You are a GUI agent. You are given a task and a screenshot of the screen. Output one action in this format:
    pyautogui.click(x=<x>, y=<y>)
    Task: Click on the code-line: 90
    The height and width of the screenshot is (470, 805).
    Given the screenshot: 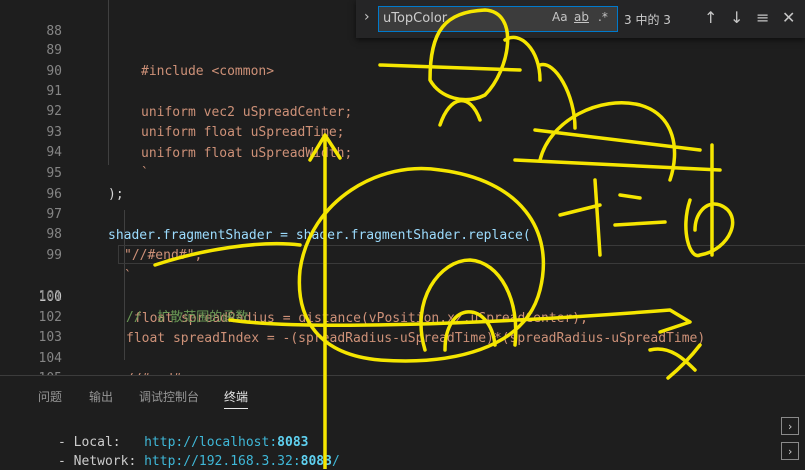 What is the action you would take?
    pyautogui.click(x=402, y=59)
    